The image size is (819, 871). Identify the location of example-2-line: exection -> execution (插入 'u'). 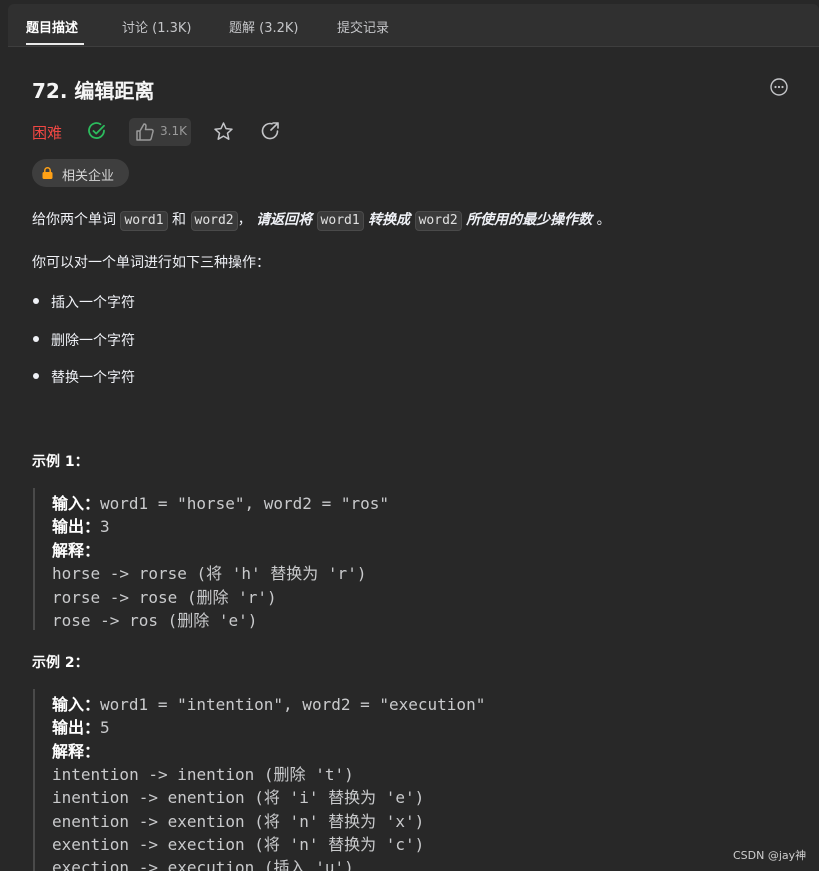
(203, 864).